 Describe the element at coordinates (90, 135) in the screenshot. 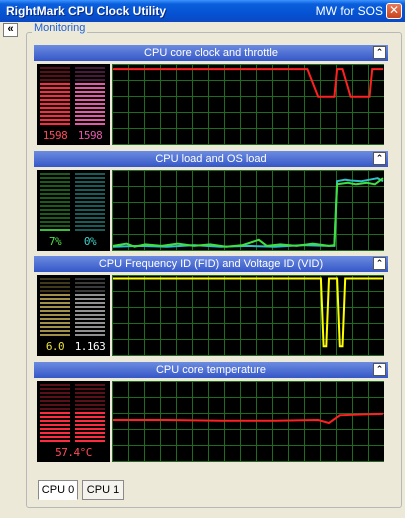

I see `meter-value: 1598` at that location.